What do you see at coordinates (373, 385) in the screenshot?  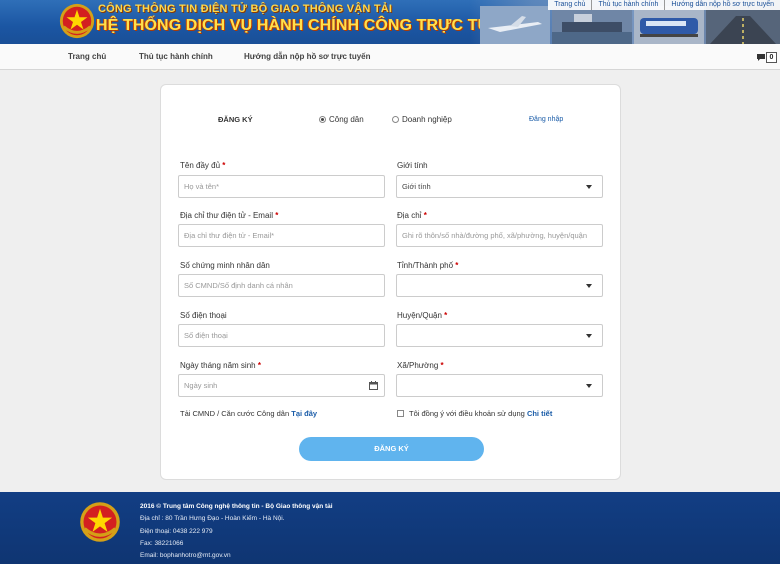 I see `calendar-icon` at bounding box center [373, 385].